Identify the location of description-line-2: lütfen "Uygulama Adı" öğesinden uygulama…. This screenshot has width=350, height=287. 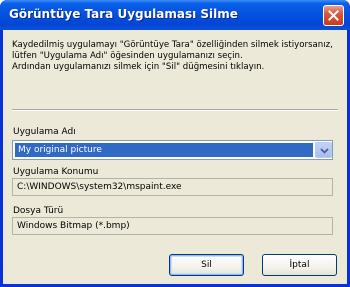
(127, 56).